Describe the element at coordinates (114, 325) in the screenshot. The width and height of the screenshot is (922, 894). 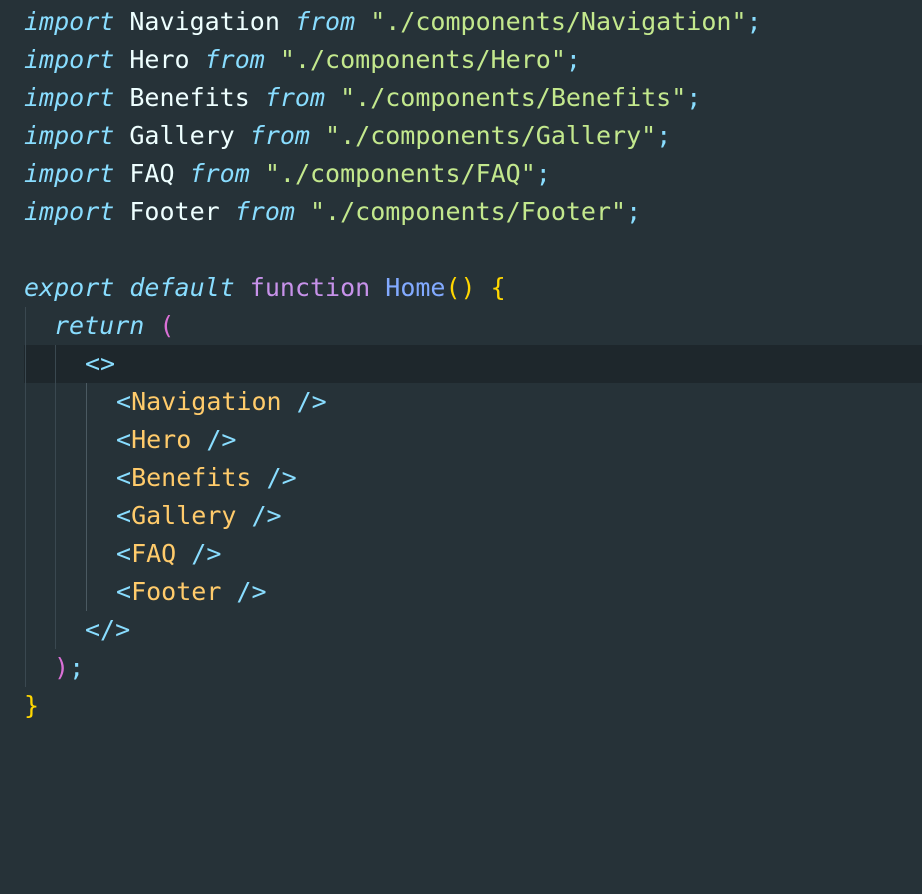
I see `code-line-return: return (` at that location.